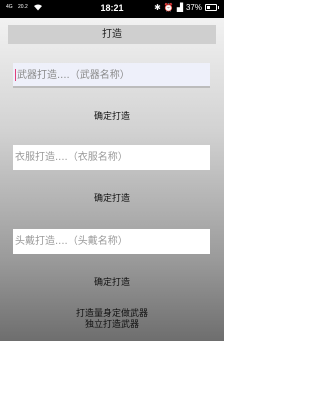 This screenshot has height=400, width=320. I want to click on signal-icon: ▟, so click(179, 7).